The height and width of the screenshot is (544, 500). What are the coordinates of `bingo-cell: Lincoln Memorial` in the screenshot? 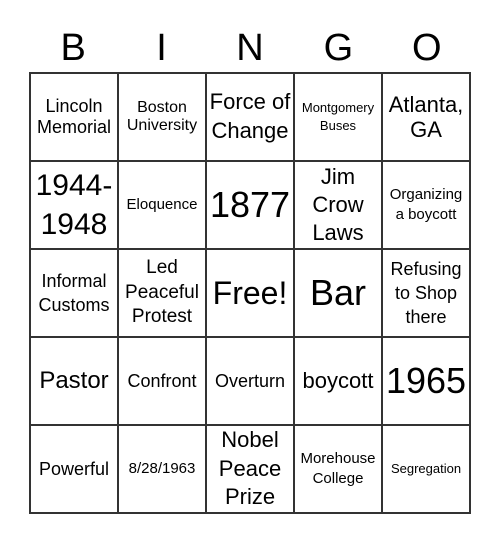 It's located at (74, 117).